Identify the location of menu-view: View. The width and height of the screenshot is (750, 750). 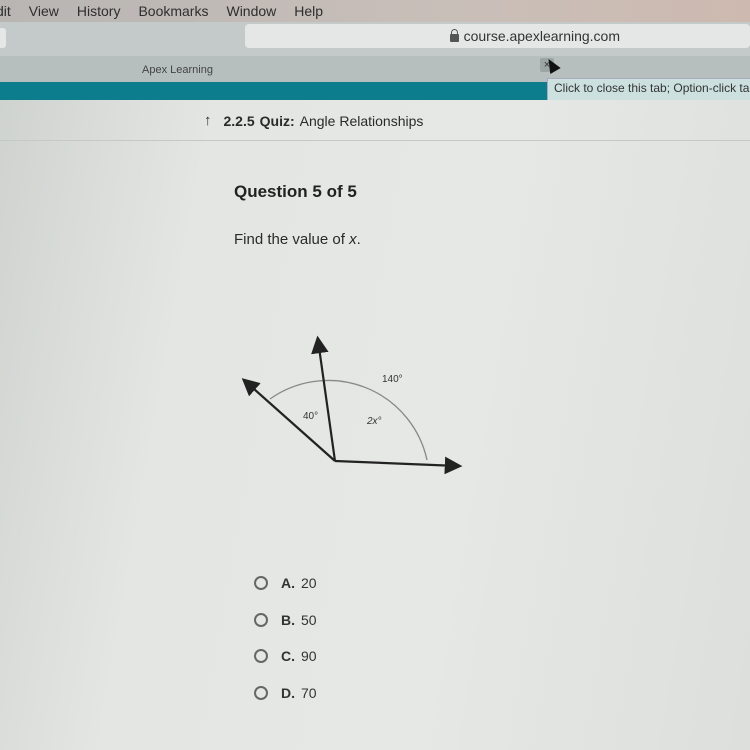
(44, 11).